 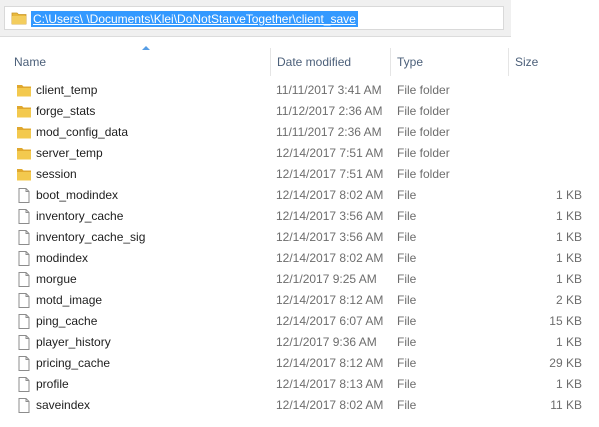 I want to click on list-item: motd_image 12/14/2017 8:12 AM File 2 KB, so click(x=299, y=300).